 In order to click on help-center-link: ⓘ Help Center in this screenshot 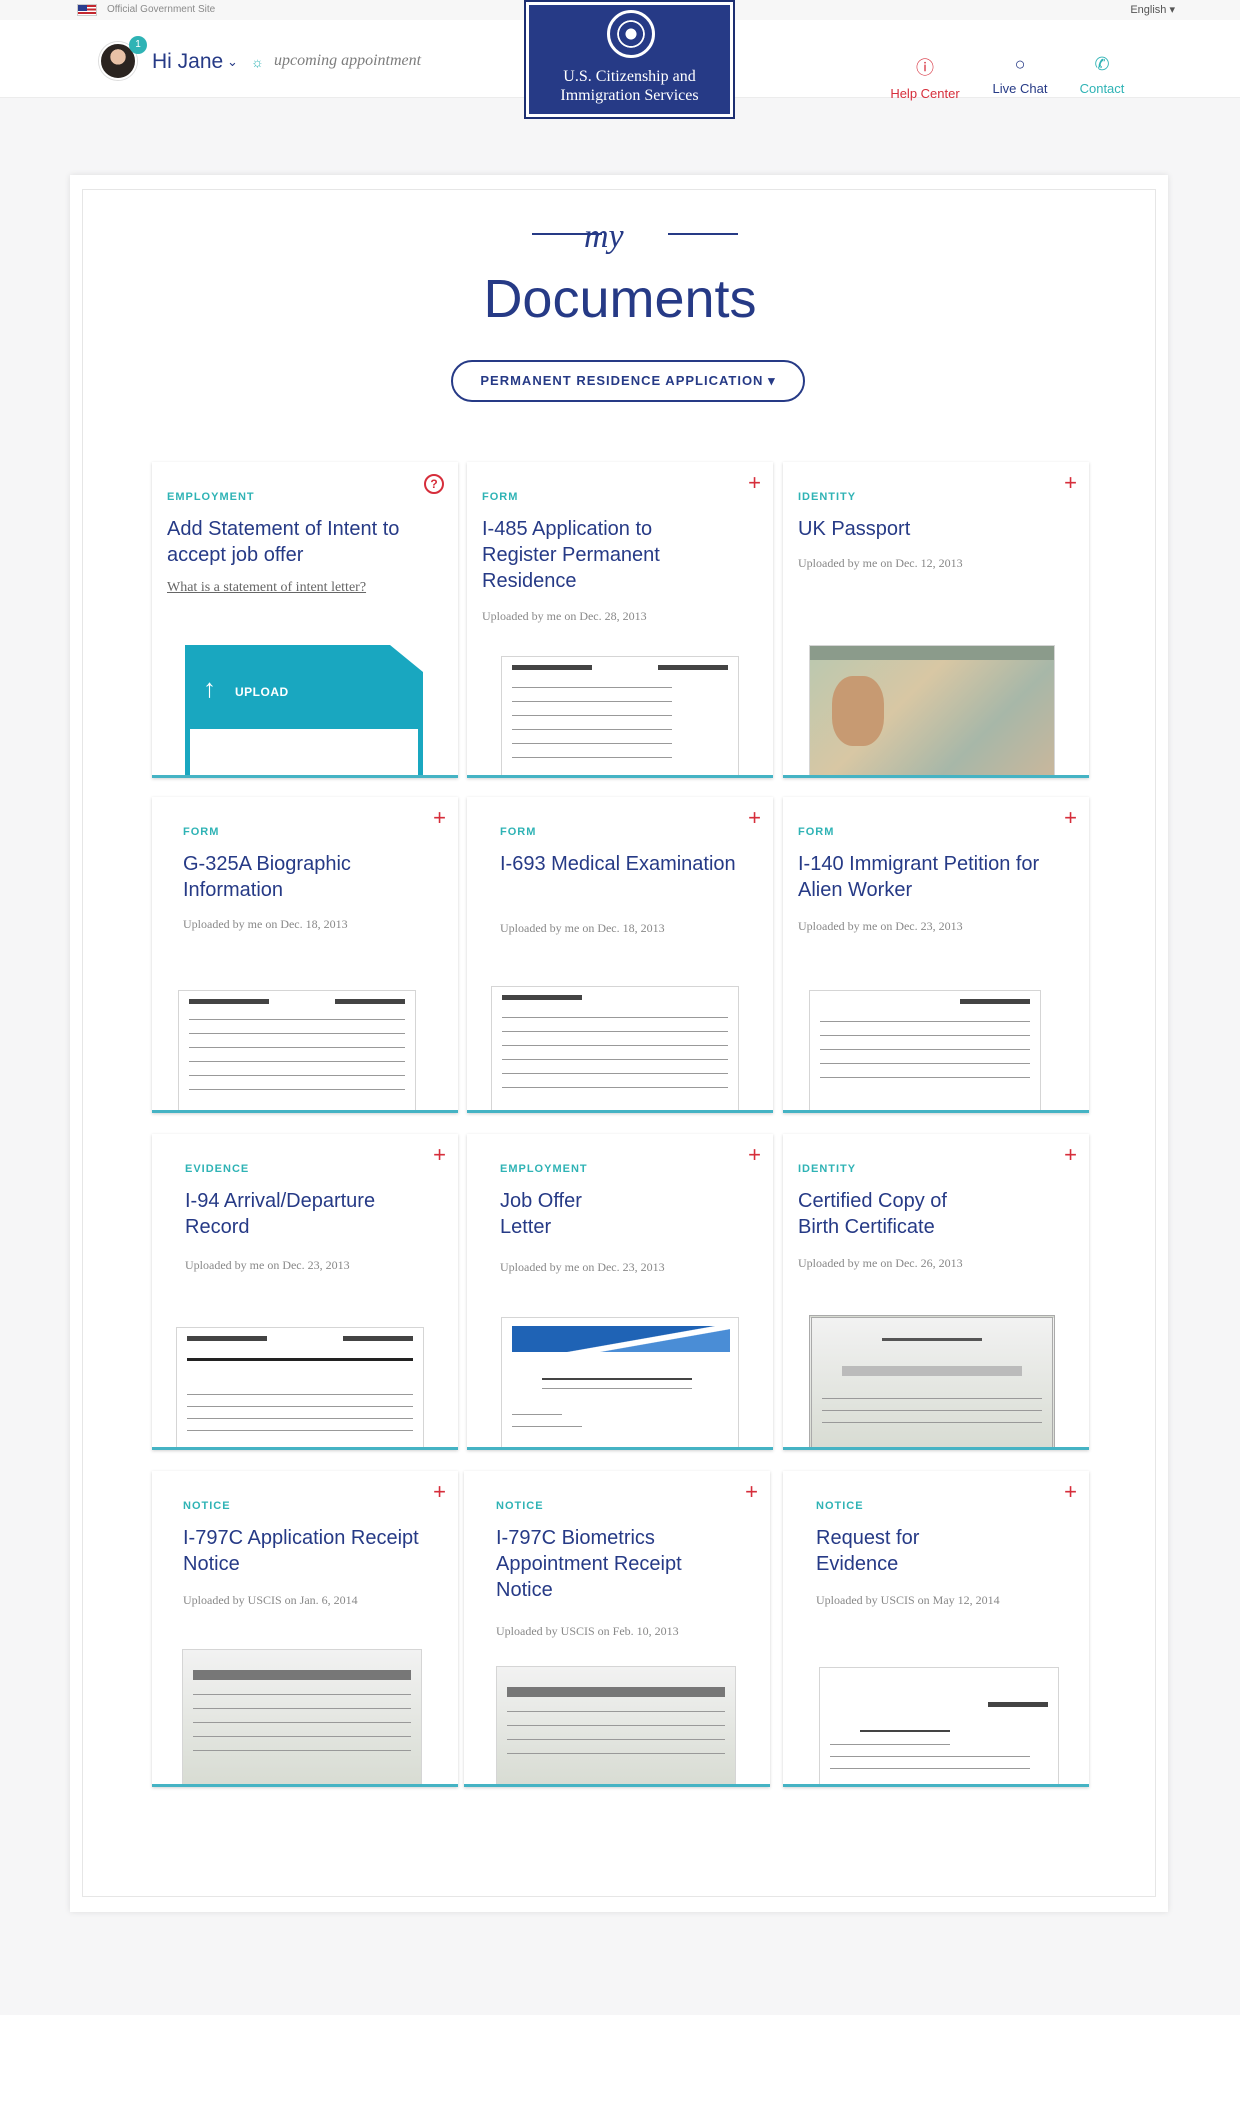, I will do `click(925, 77)`.